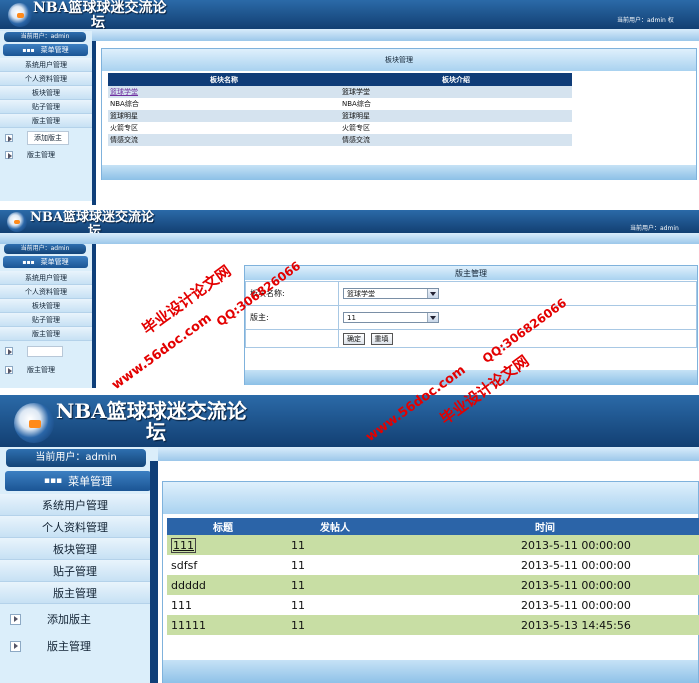 The width and height of the screenshot is (699, 683). What do you see at coordinates (340, 92) in the screenshot?
I see `table-row: 篮球学堂 篮球学堂` at bounding box center [340, 92].